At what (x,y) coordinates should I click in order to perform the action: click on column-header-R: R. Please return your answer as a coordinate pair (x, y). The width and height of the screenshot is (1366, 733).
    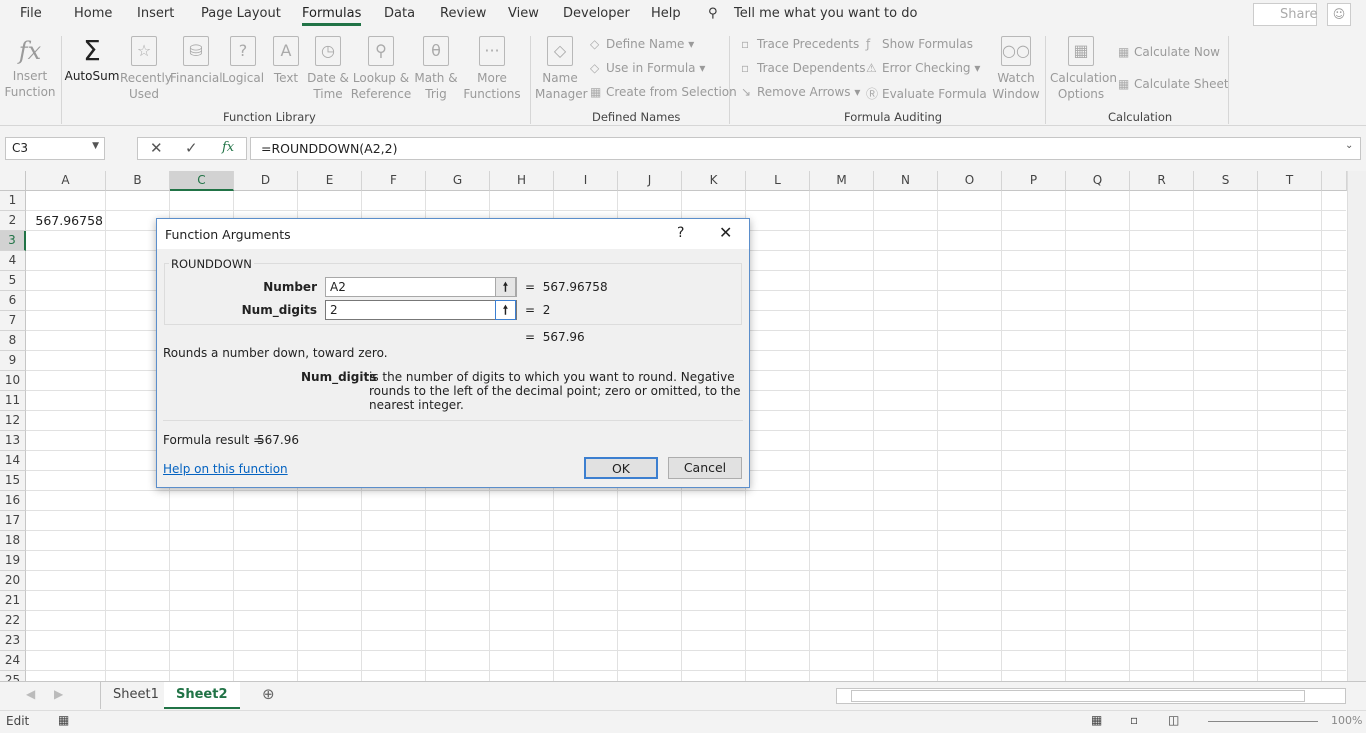
    Looking at the image, I should click on (1162, 181).